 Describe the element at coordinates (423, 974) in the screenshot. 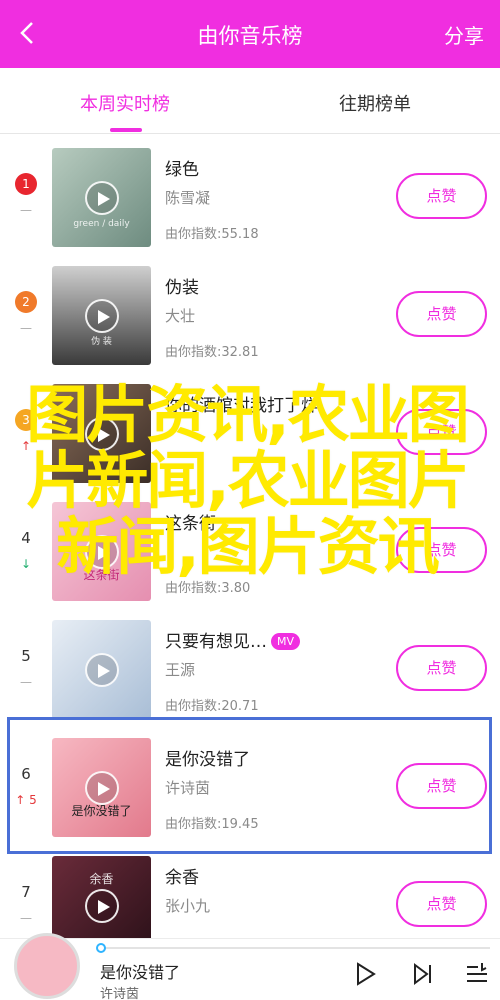

I see `next-track-icon` at that location.